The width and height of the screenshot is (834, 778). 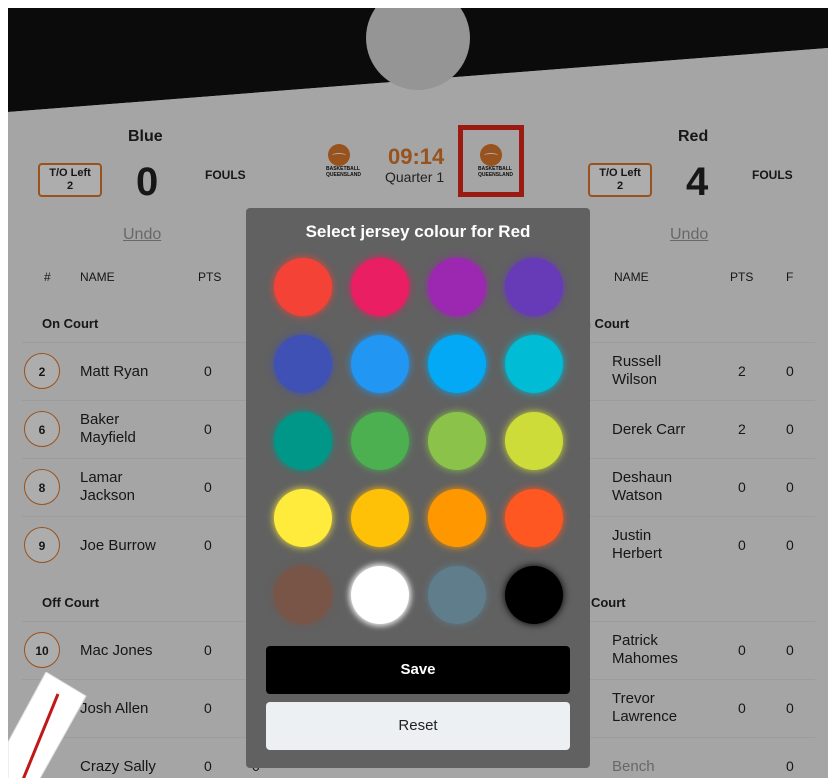 What do you see at coordinates (418, 231) in the screenshot?
I see `dialog-title: Select jersey colour for Red` at bounding box center [418, 231].